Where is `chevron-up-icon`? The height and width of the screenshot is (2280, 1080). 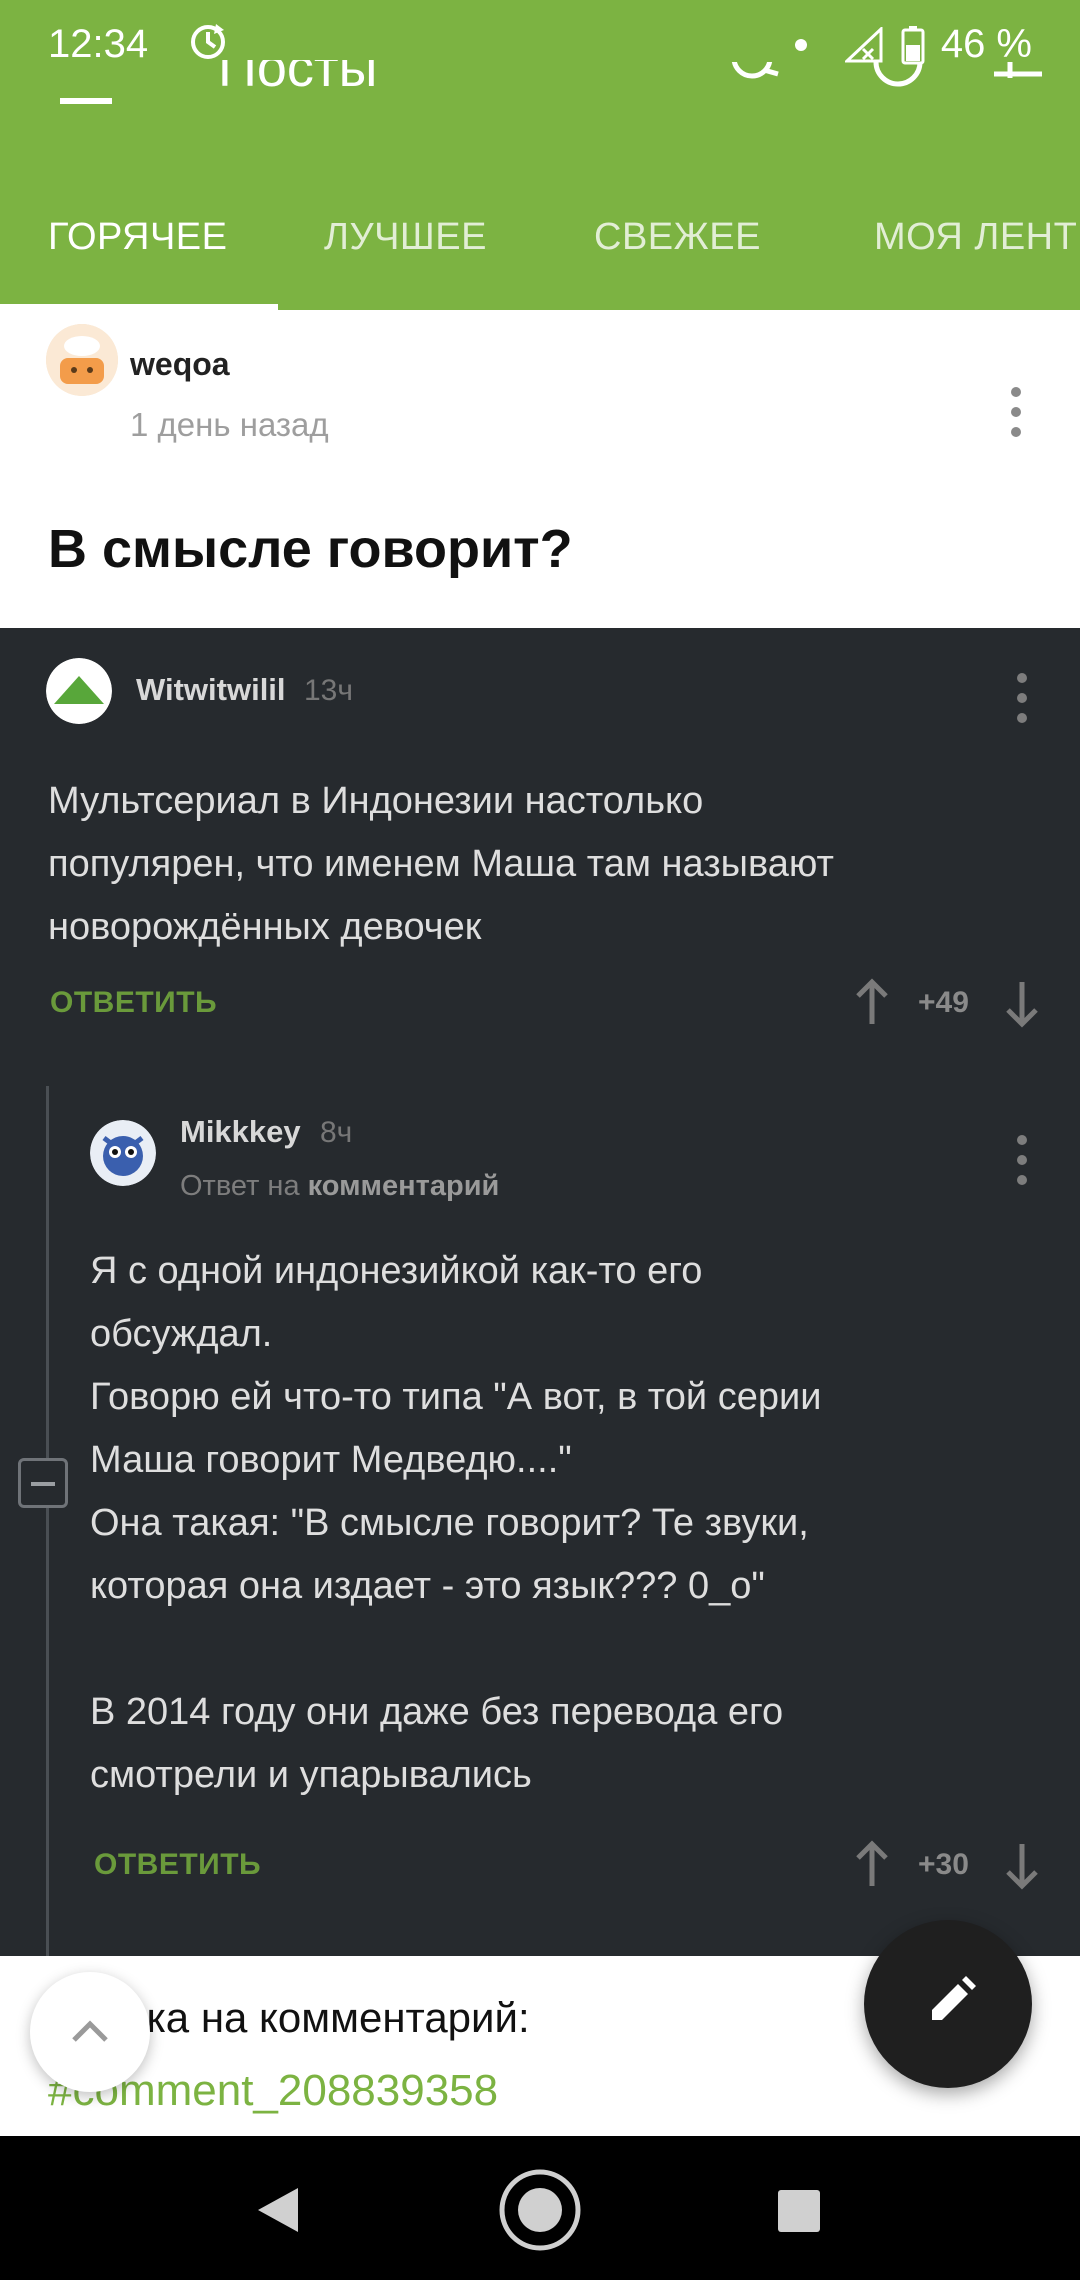 chevron-up-icon is located at coordinates (90, 2031).